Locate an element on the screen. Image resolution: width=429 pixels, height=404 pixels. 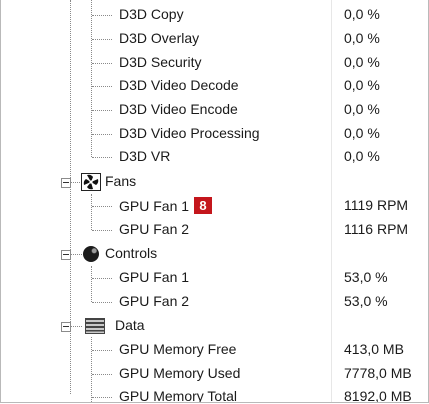
tree-row: GPU Memory Free 413,0 MB is located at coordinates (214, 350).